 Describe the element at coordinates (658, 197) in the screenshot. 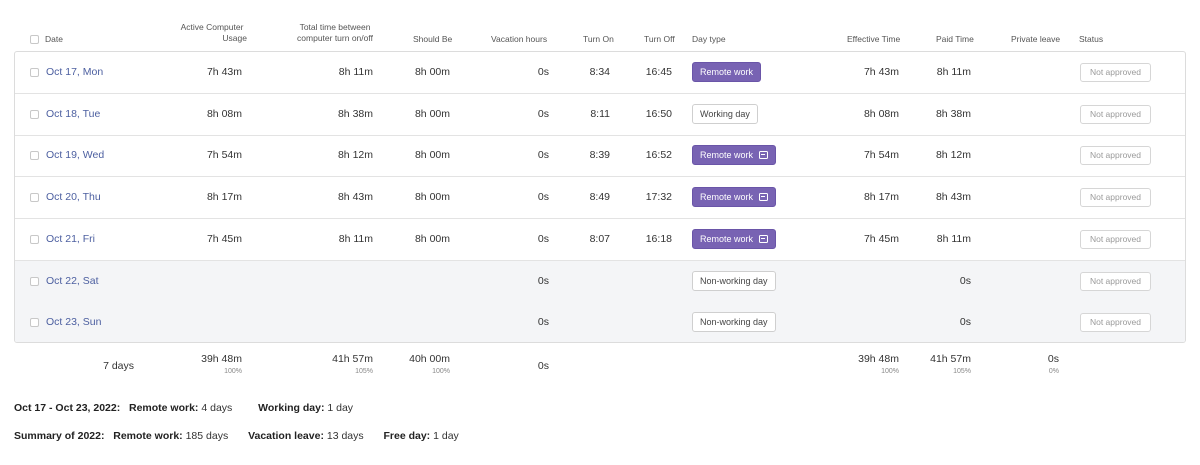

I see `row-turn-off: 17:32` at that location.